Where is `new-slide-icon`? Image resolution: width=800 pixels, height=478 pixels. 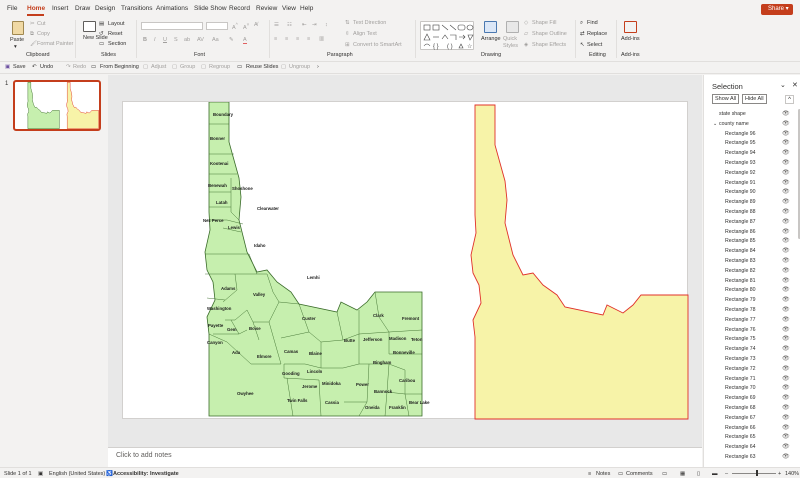
new-slide-icon is located at coordinates (89, 26).